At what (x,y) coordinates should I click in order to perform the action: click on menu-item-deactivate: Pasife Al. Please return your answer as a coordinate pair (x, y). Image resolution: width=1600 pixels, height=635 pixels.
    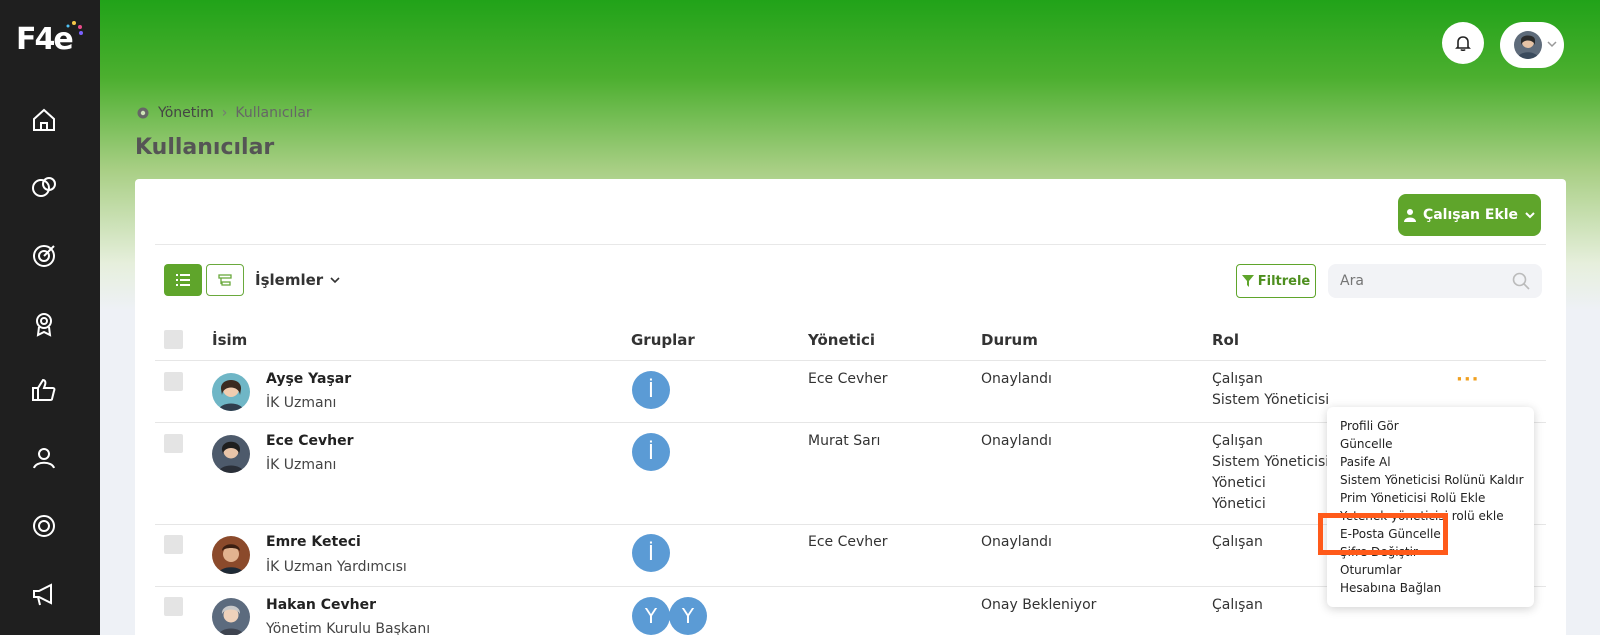
    Looking at the image, I should click on (1365, 462).